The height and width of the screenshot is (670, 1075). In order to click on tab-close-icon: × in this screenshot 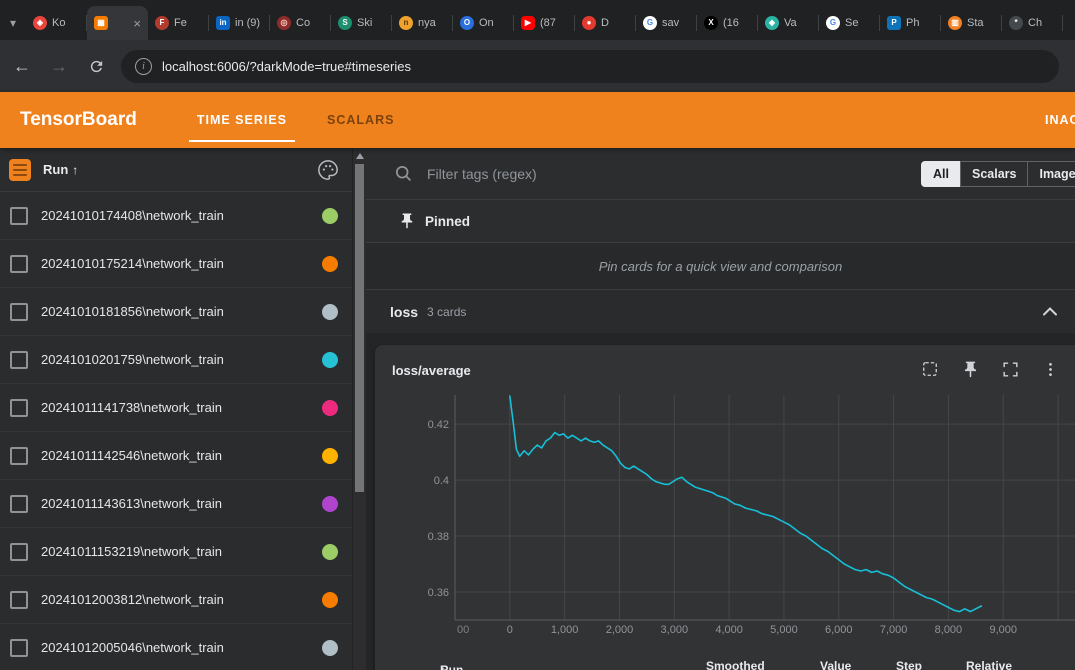, I will do `click(137, 23)`.